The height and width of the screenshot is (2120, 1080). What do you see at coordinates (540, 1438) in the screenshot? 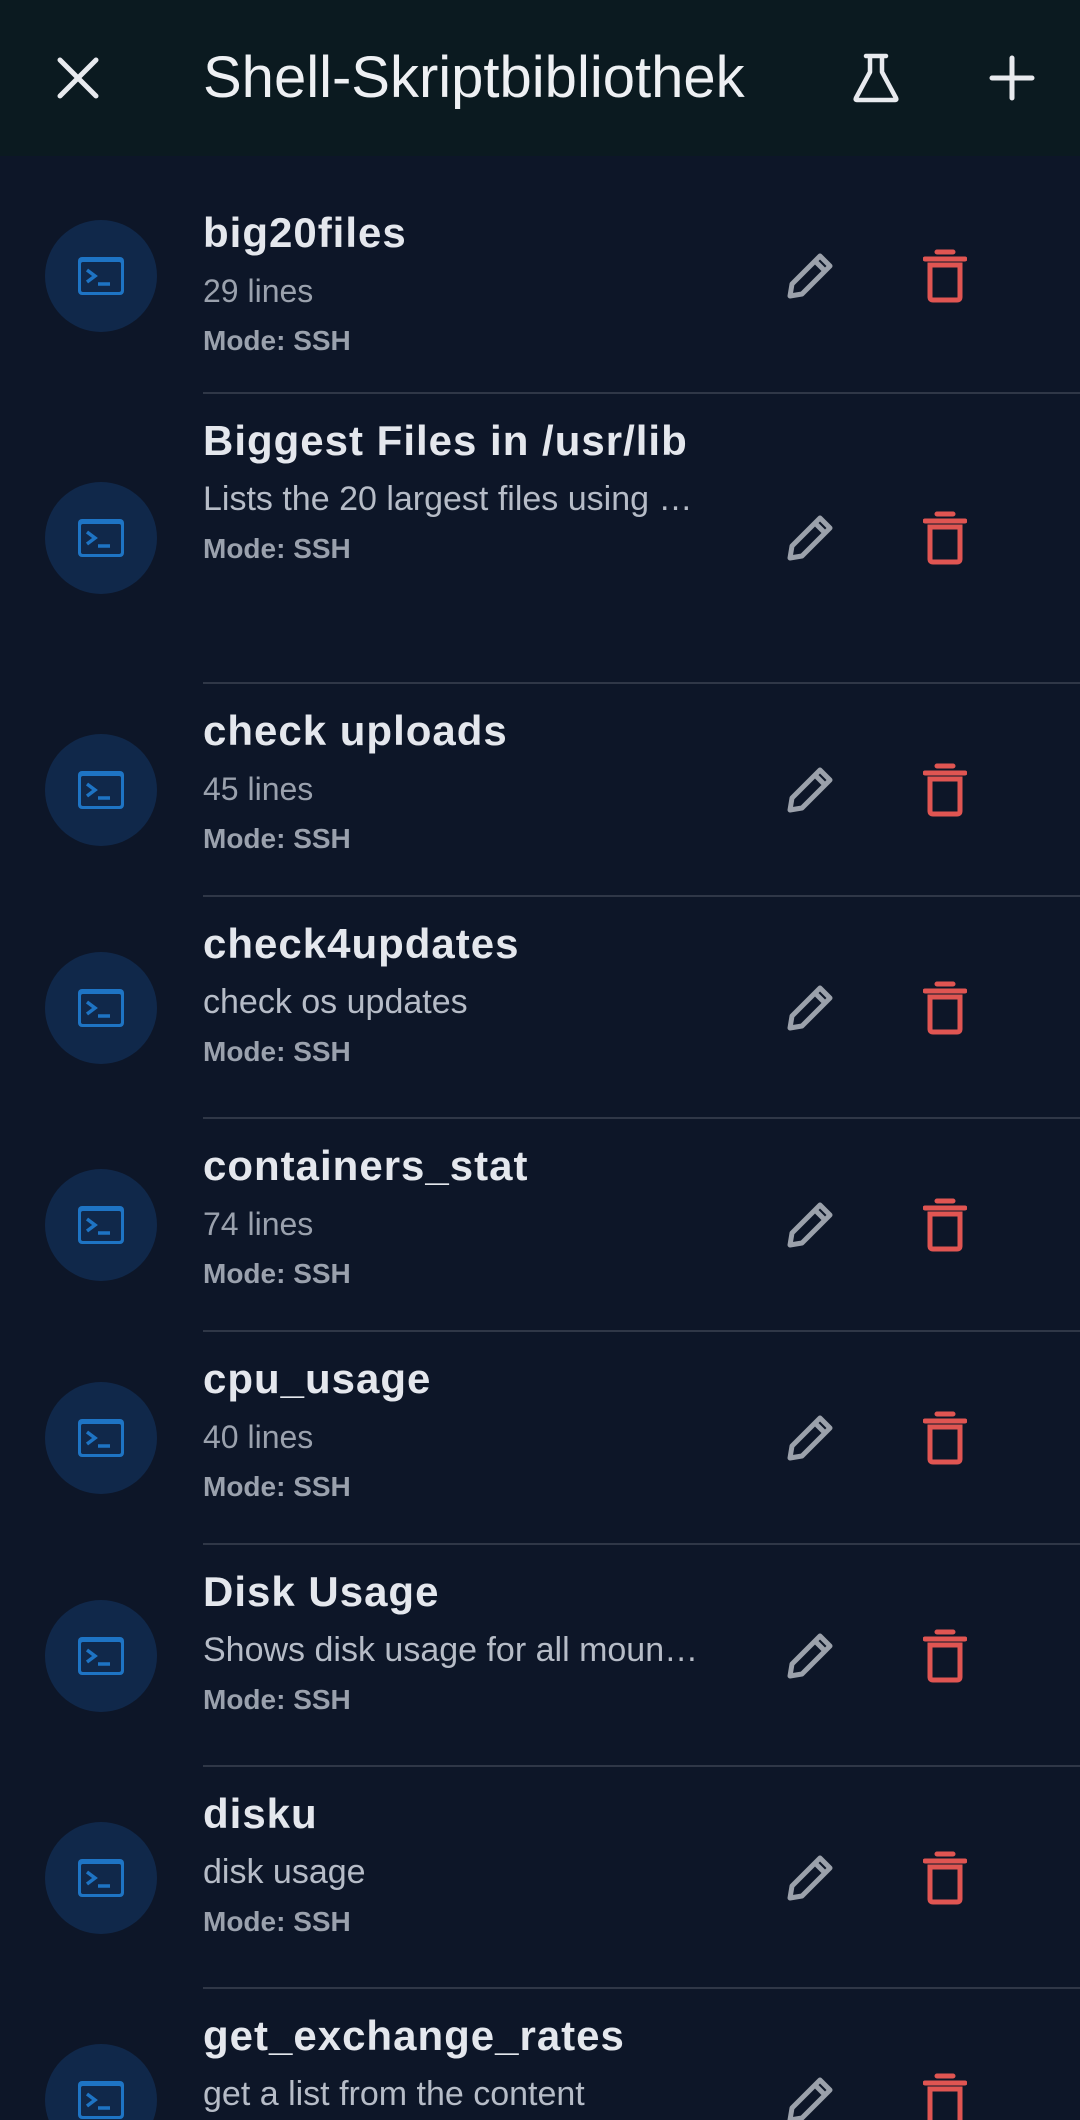
I see `list-item: cpu_usage 40 lines Mode: SSH` at bounding box center [540, 1438].